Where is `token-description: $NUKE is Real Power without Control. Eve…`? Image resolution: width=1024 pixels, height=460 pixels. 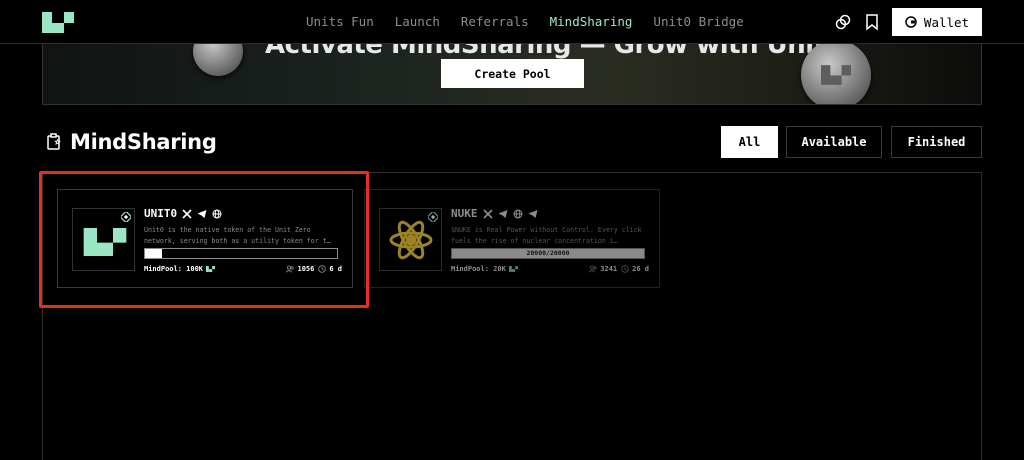
token-description: $NUKE is Real Power without Control. Eve… is located at coordinates (546, 235).